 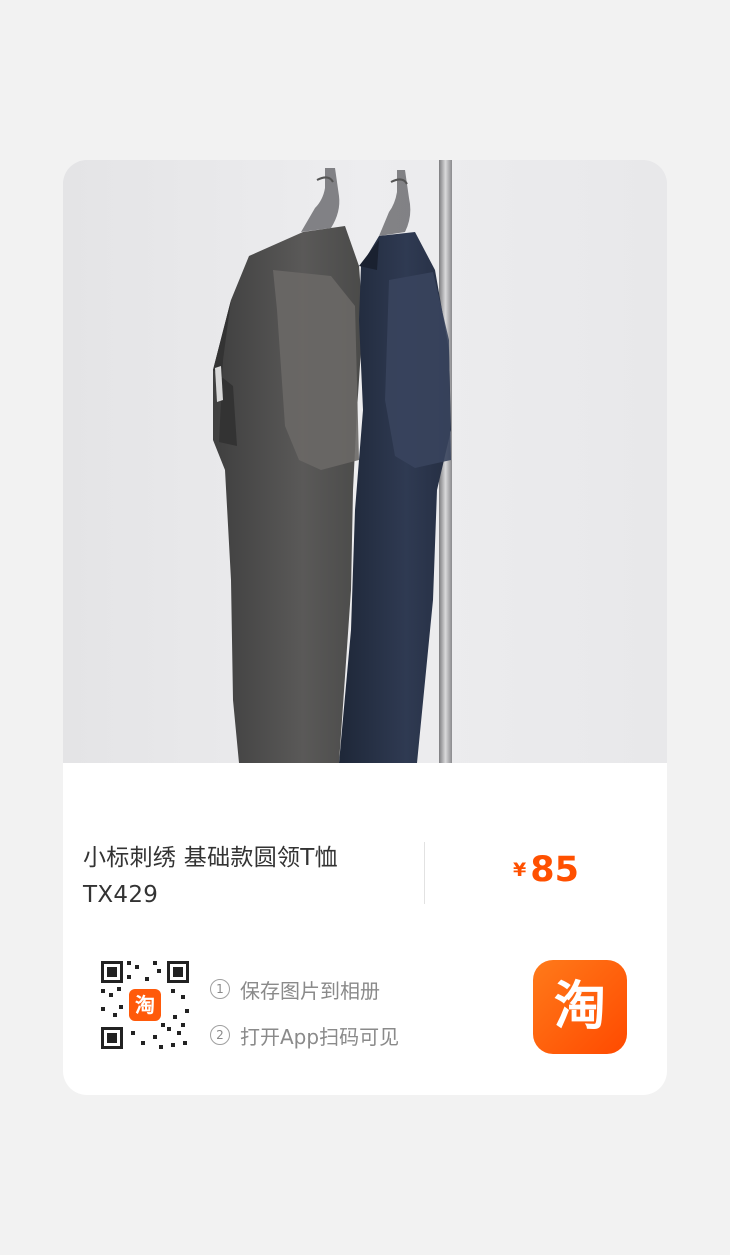 I want to click on qr-code-icon: 淘, so click(x=145, y=1005).